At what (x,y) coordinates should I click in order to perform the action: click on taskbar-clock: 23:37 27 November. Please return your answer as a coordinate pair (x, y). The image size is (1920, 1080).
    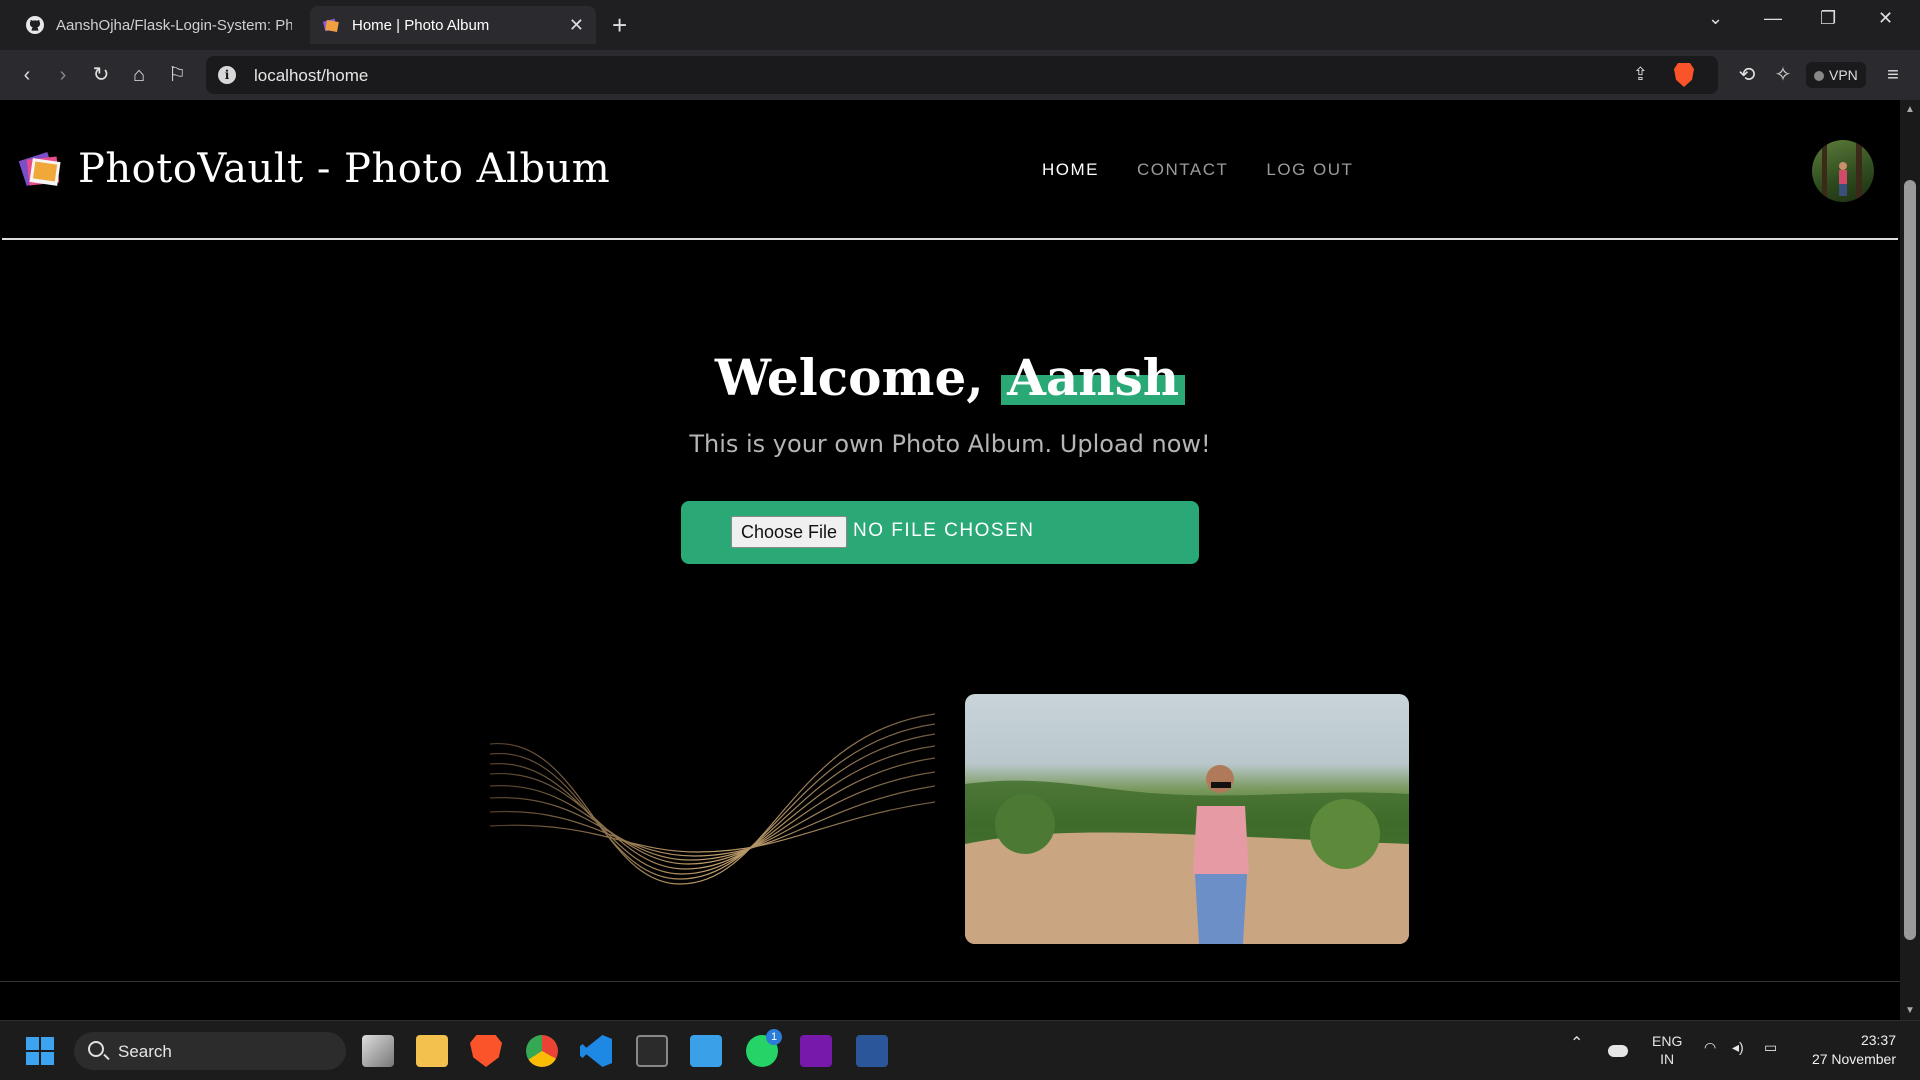
    Looking at the image, I should click on (1848, 1050).